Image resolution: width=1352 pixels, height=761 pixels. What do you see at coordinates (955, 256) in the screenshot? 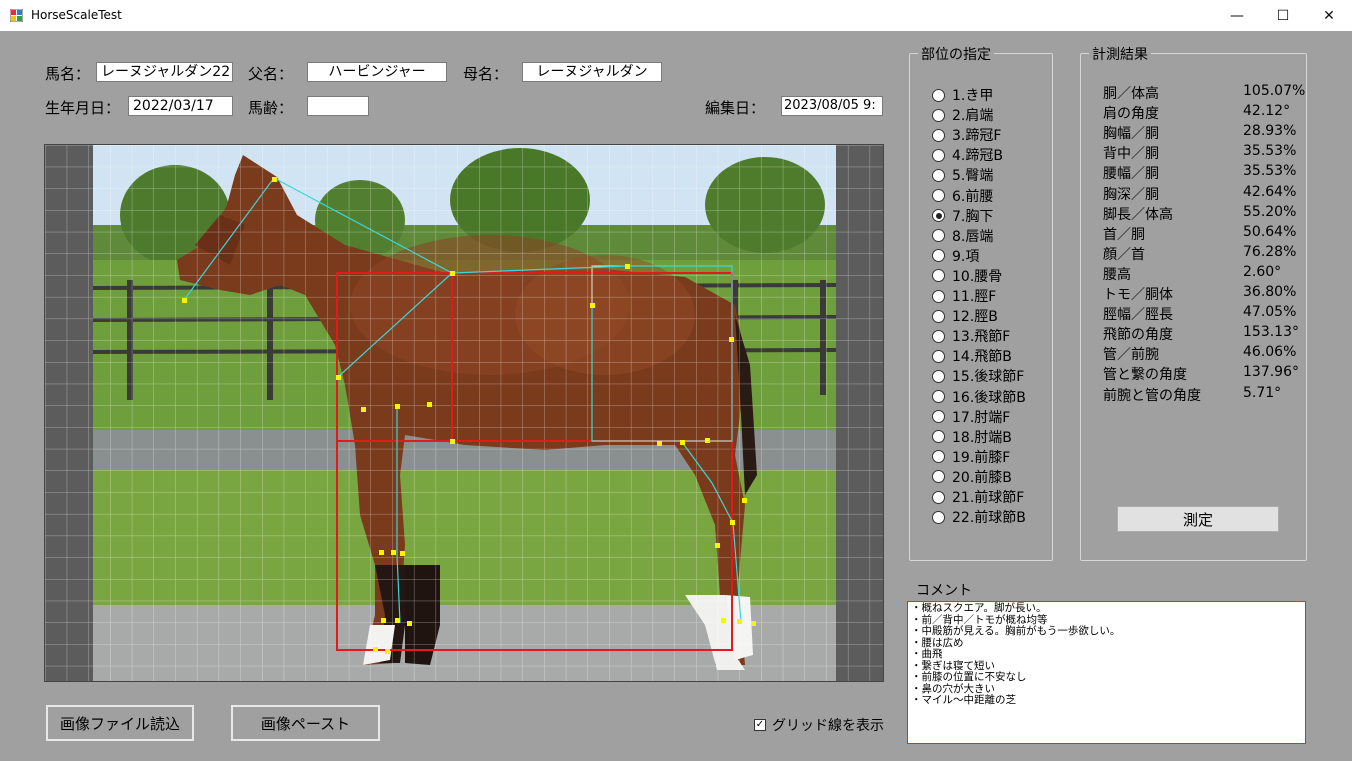
I see `part-option: 9.項` at bounding box center [955, 256].